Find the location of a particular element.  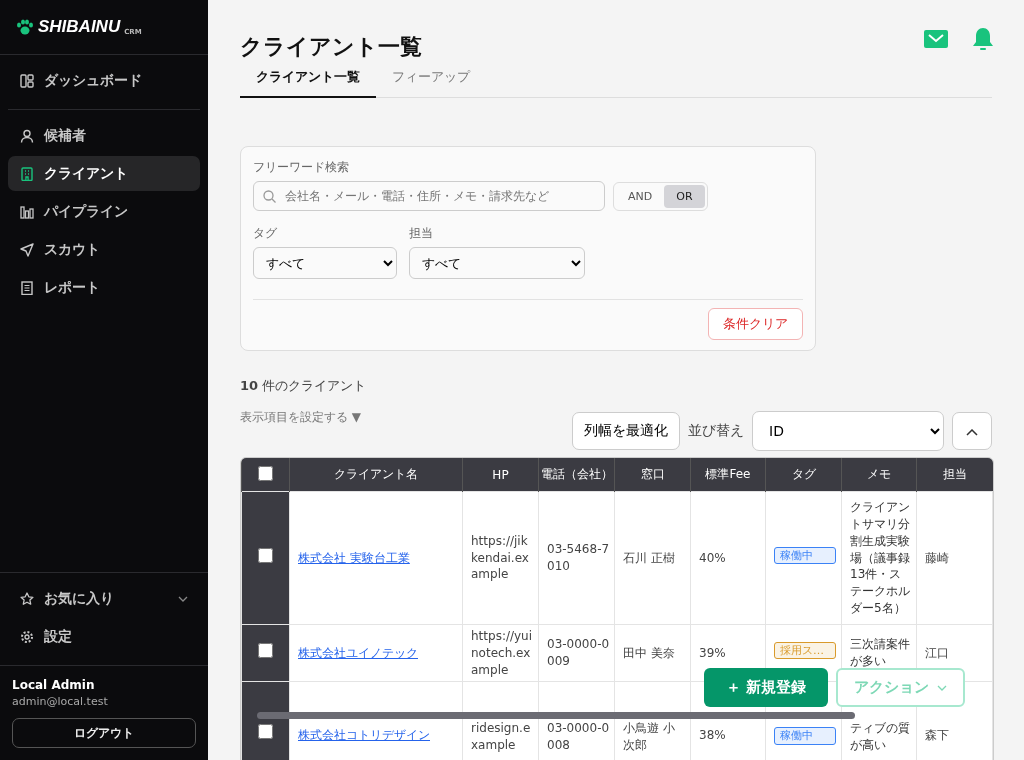

new-client-button: ＋ 新規登録 is located at coordinates (766, 687).